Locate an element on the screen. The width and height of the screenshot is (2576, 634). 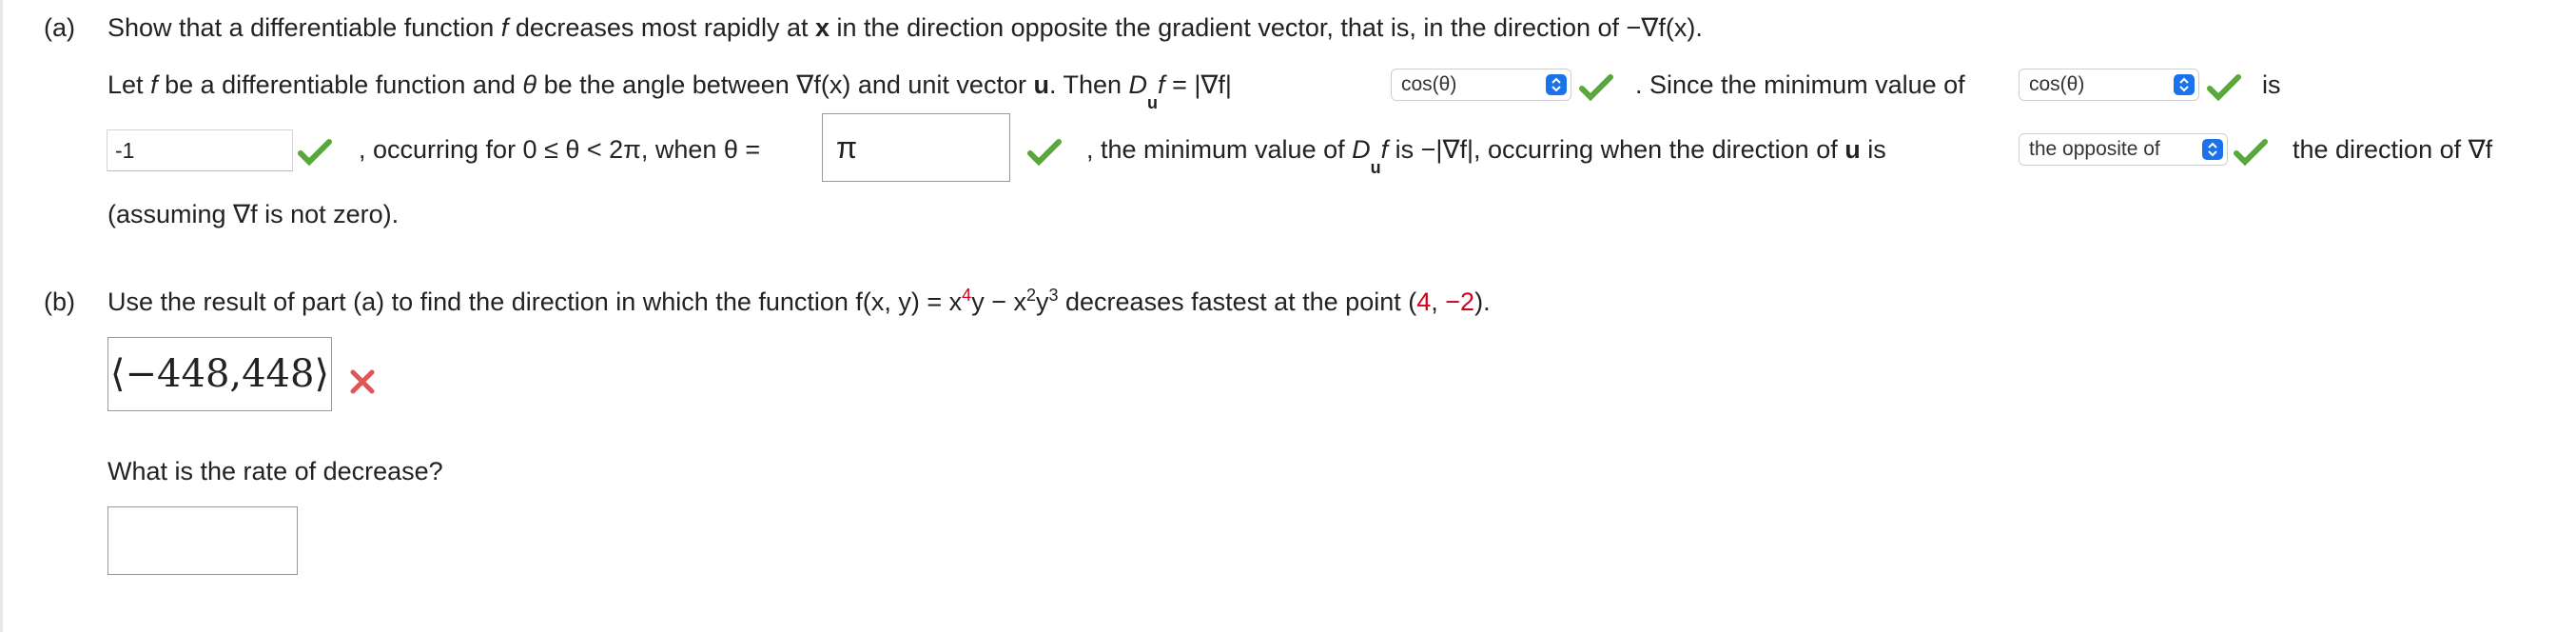
part-a-line1-is: is is located at coordinates (2272, 84).